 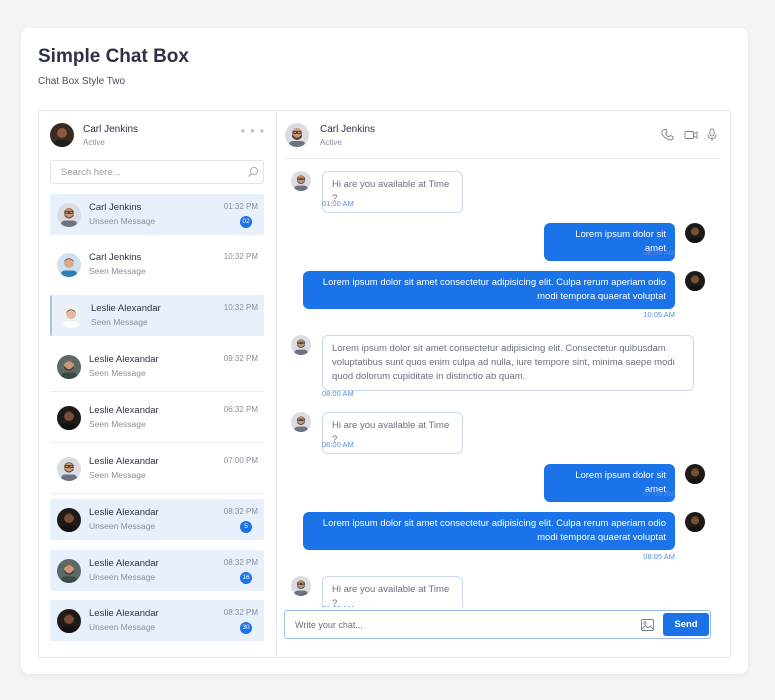 I want to click on contact-time: 06:32 PM, so click(x=240, y=409).